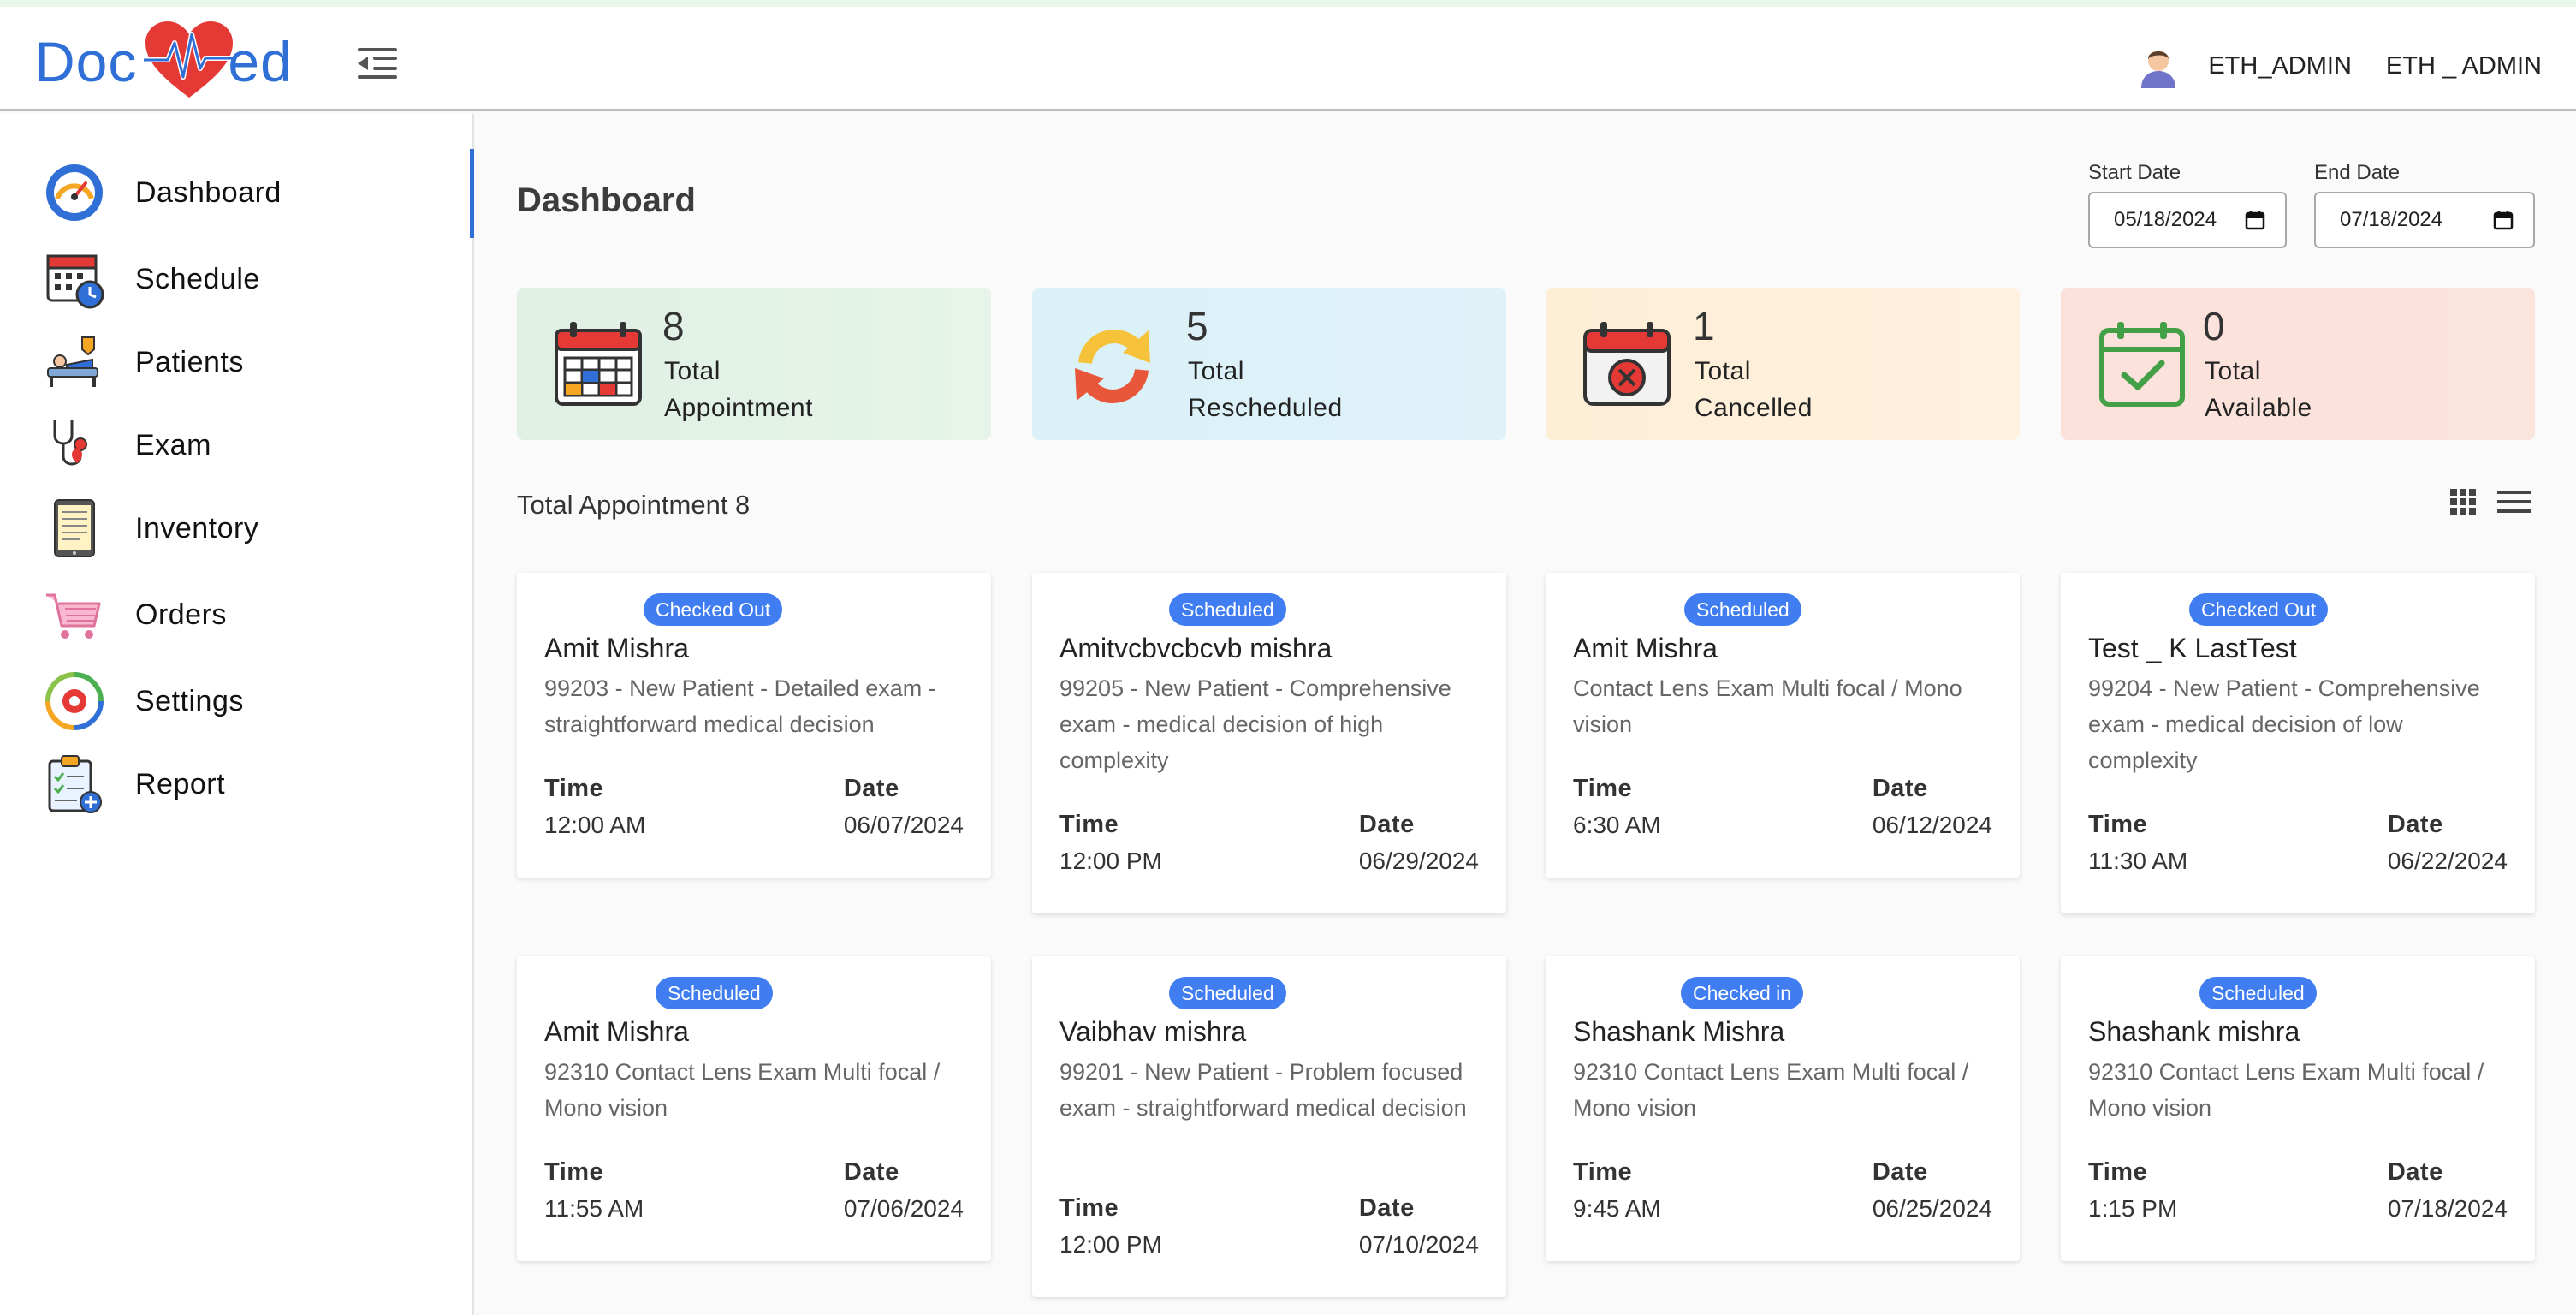 This screenshot has width=2576, height=1315. I want to click on list-view-icon, so click(2514, 501).